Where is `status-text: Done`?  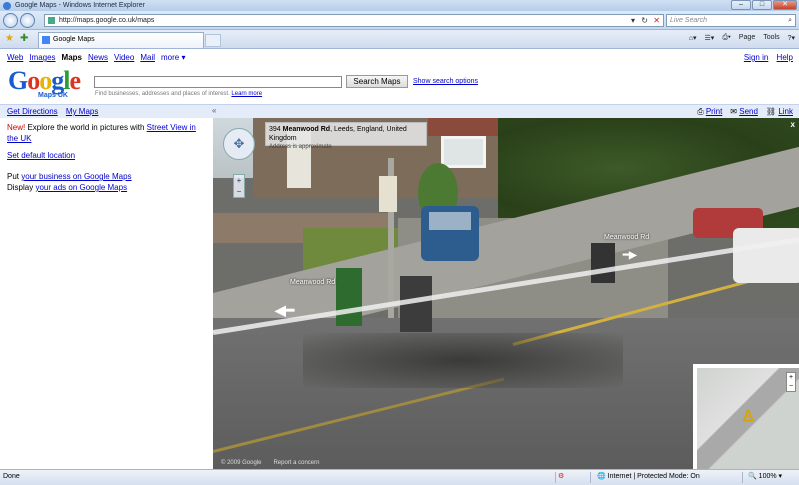
status-text: Done is located at coordinates (11, 476).